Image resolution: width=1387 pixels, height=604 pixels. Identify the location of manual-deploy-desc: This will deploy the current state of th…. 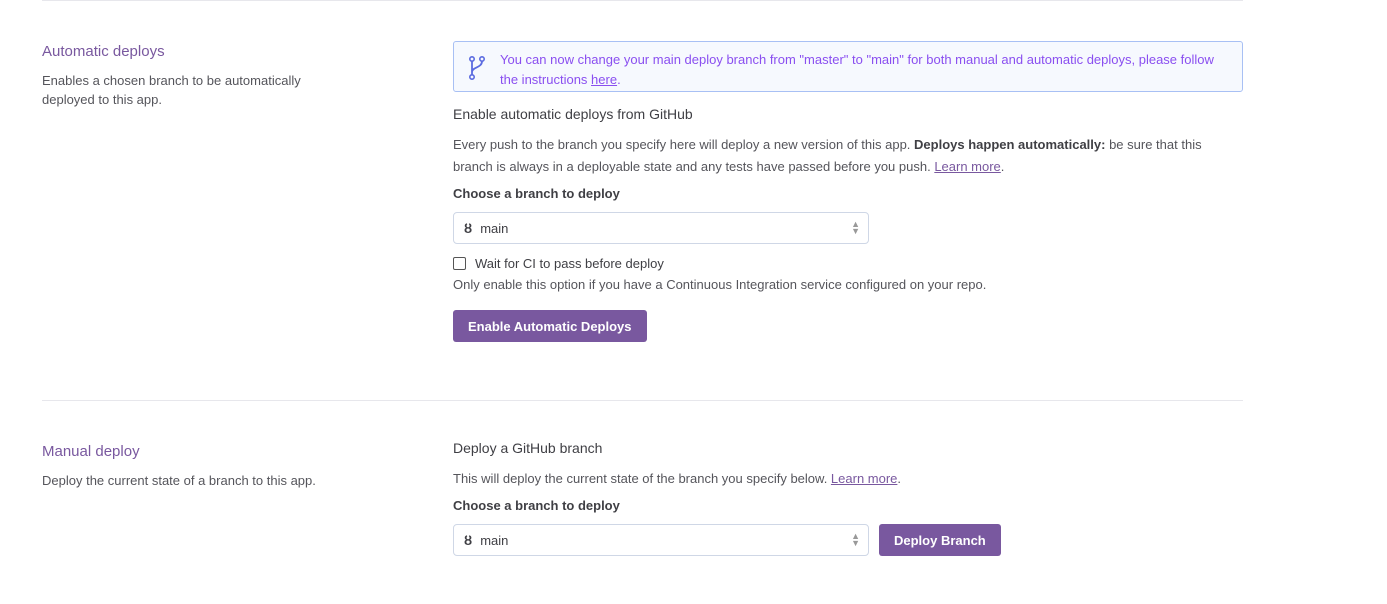
(677, 478).